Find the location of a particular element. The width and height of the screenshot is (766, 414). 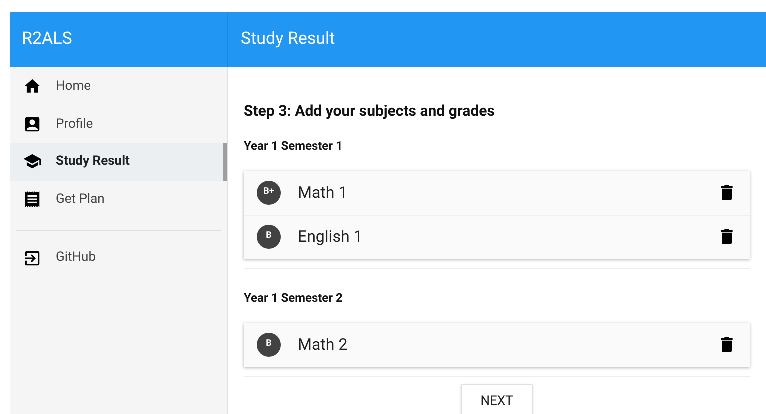

page-title: Study Result is located at coordinates (288, 39).